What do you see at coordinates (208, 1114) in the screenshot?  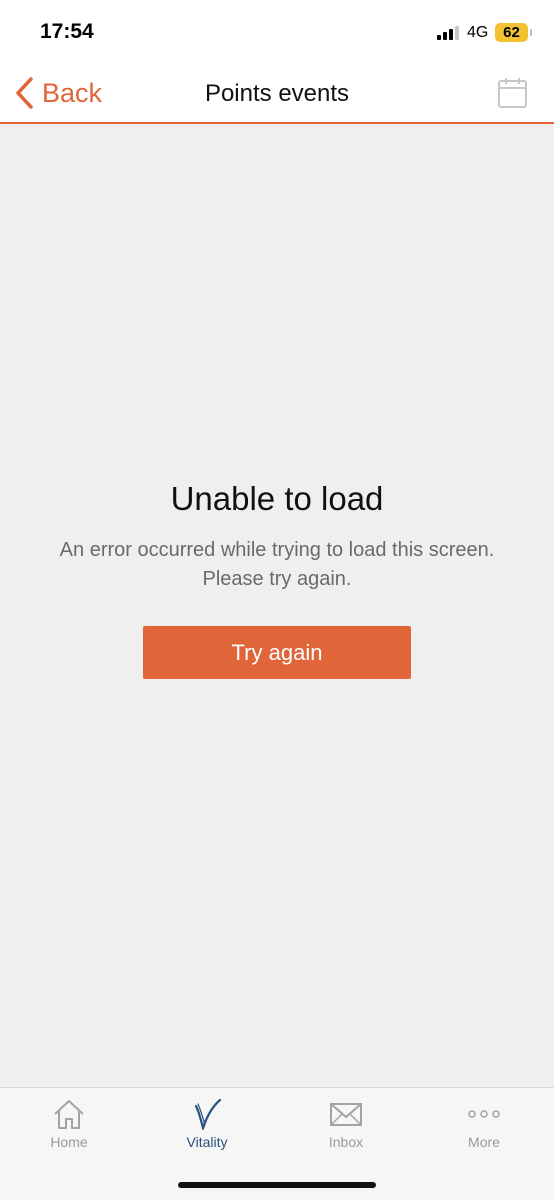 I see `vitality-icon` at bounding box center [208, 1114].